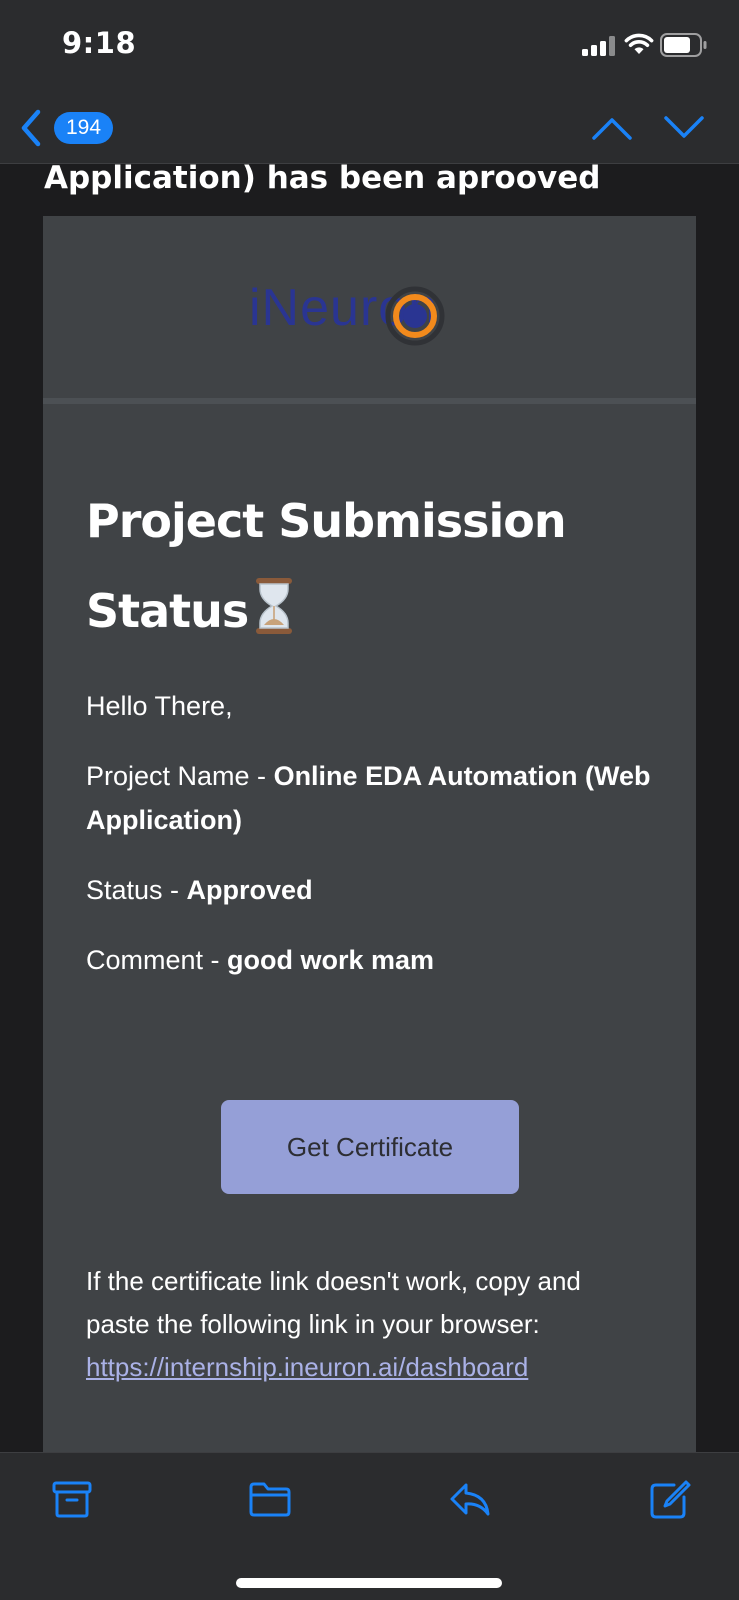 This screenshot has width=739, height=1600. Describe the element at coordinates (369, 128) in the screenshot. I see `mail-nav-bar: 194` at that location.